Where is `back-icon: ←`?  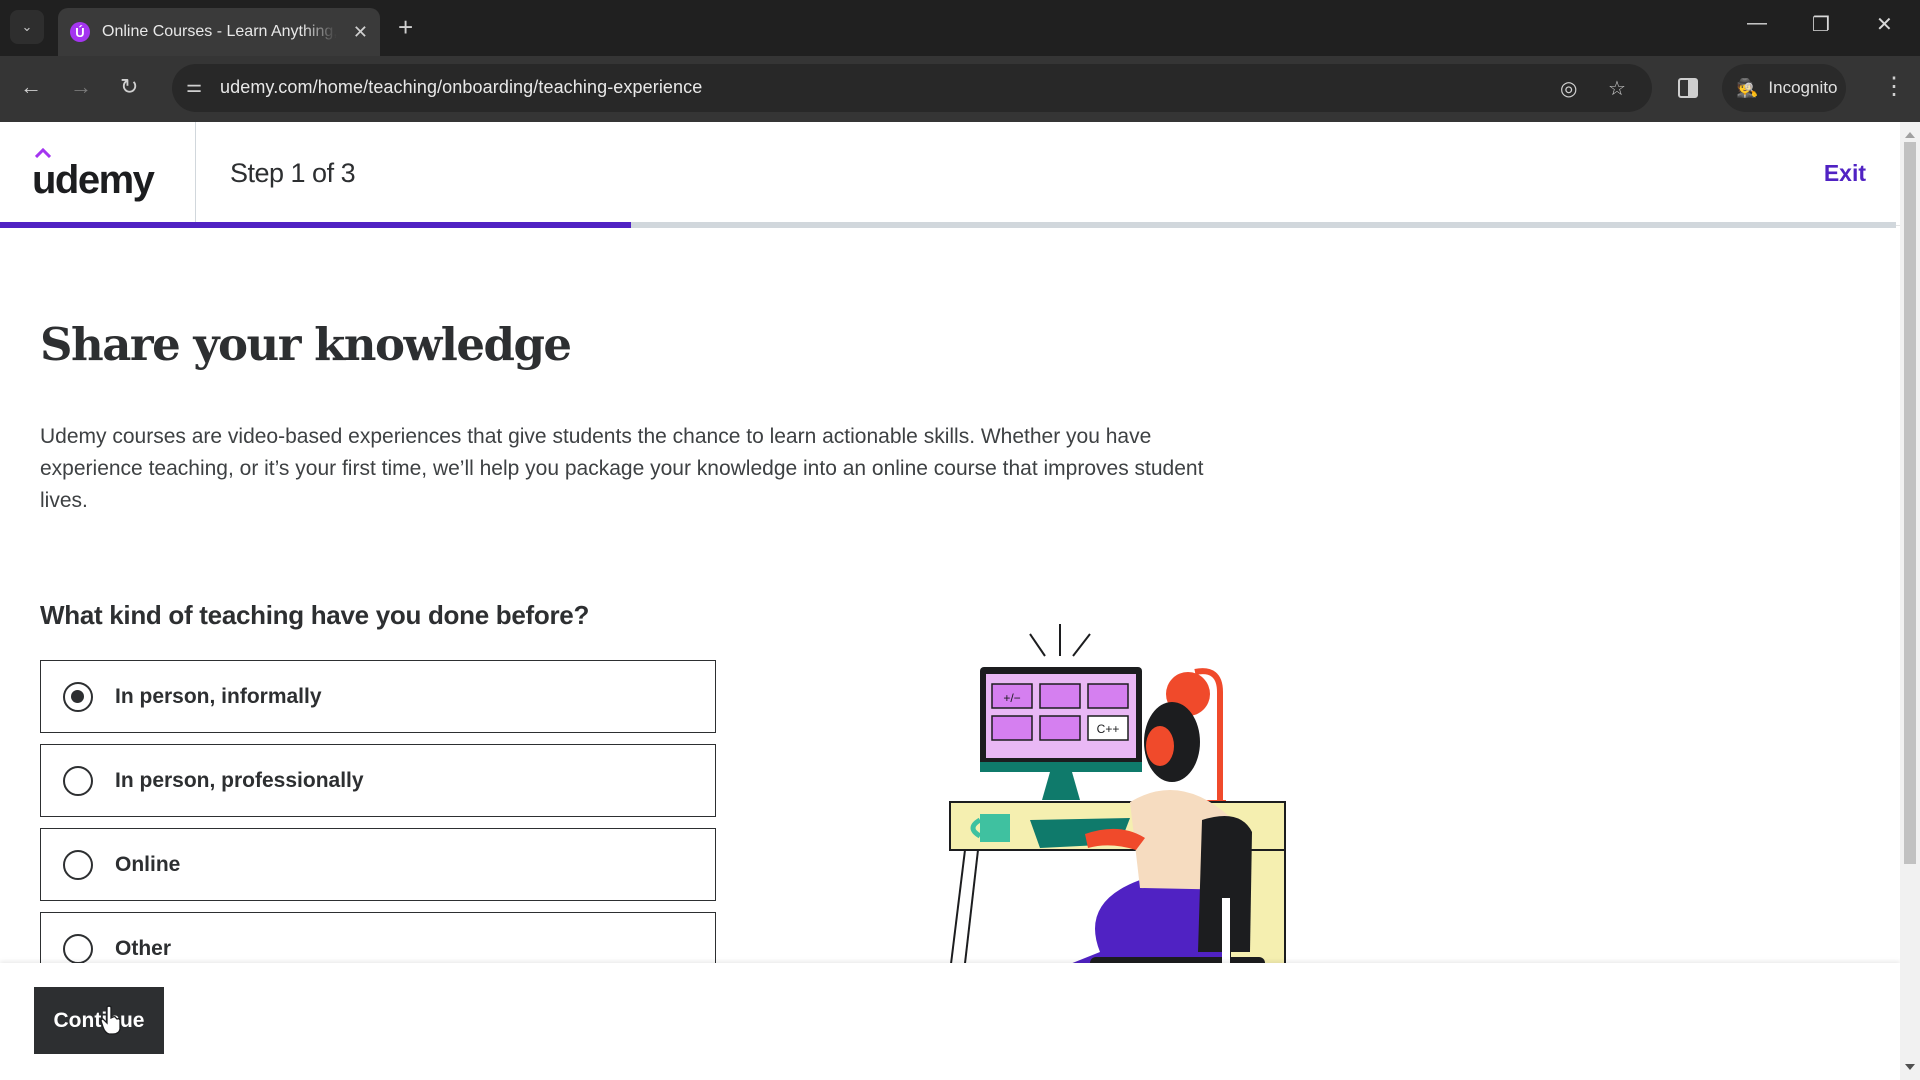
back-icon: ← is located at coordinates (31, 87).